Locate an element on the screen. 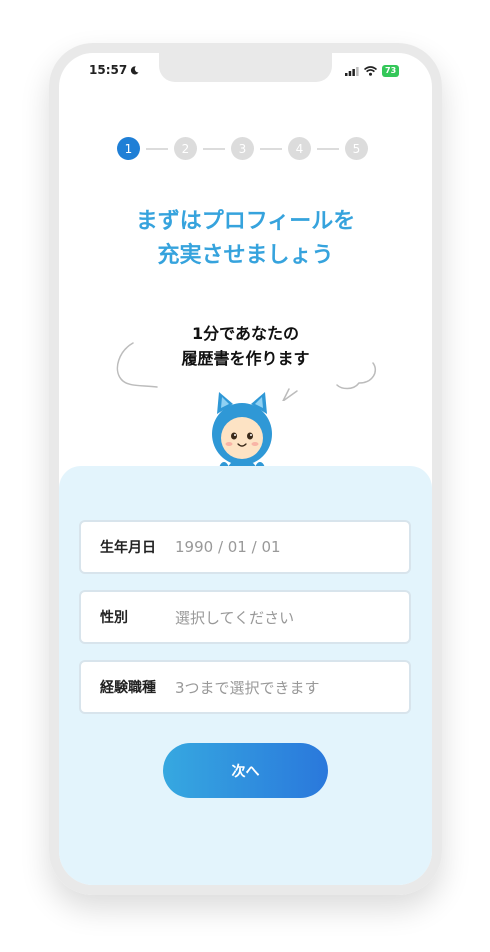 The image size is (490, 952). occupation-select: 3つまで選択できます is located at coordinates (247, 687).